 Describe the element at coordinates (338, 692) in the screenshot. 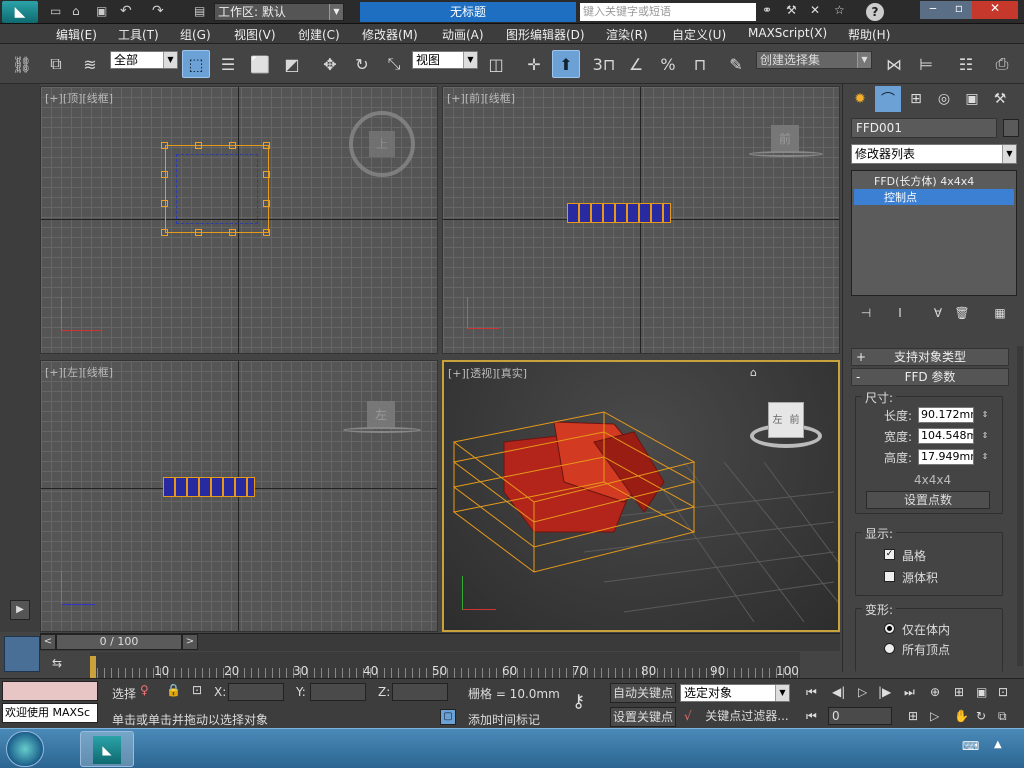

I see `y-coord-field` at that location.